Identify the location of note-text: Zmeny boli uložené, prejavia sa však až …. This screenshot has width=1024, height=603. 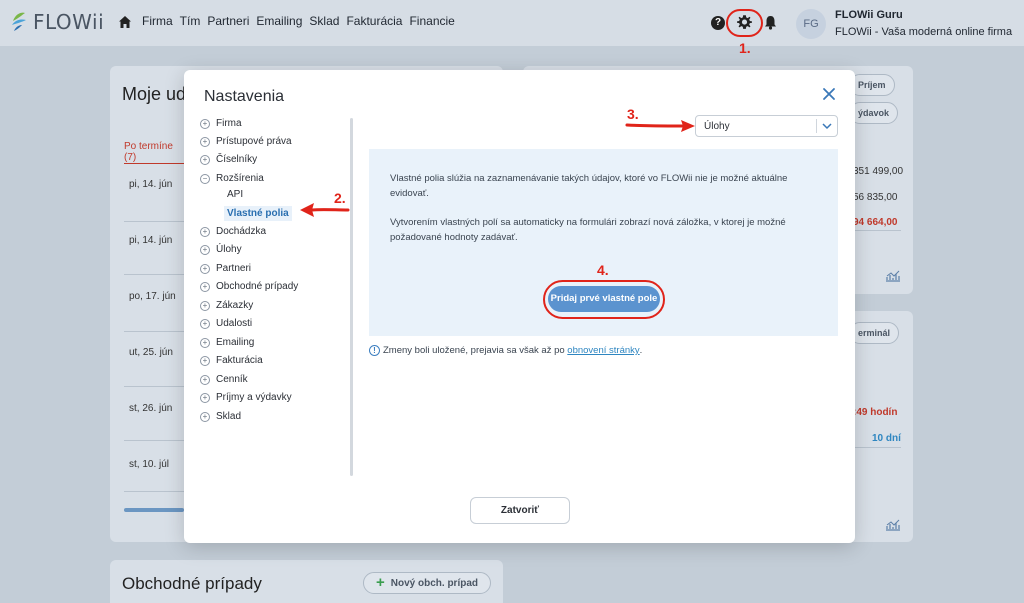
(474, 350).